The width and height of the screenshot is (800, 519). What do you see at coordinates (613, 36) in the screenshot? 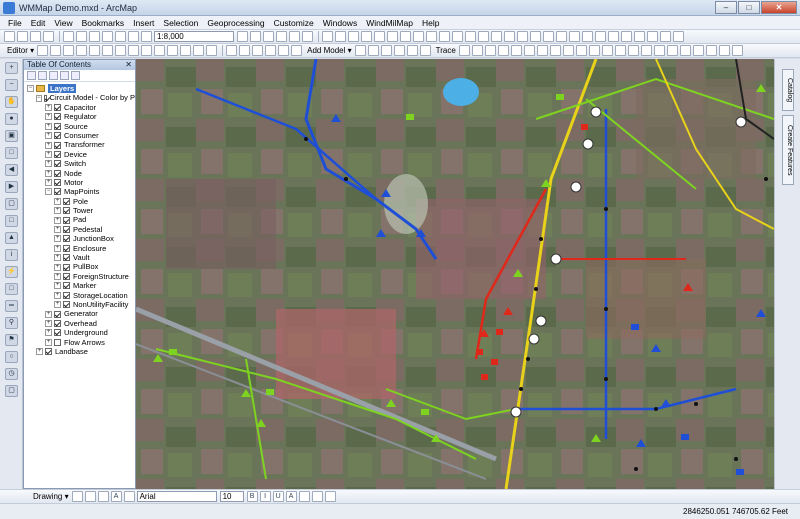
I see `windmil-tool-23-icon` at bounding box center [613, 36].